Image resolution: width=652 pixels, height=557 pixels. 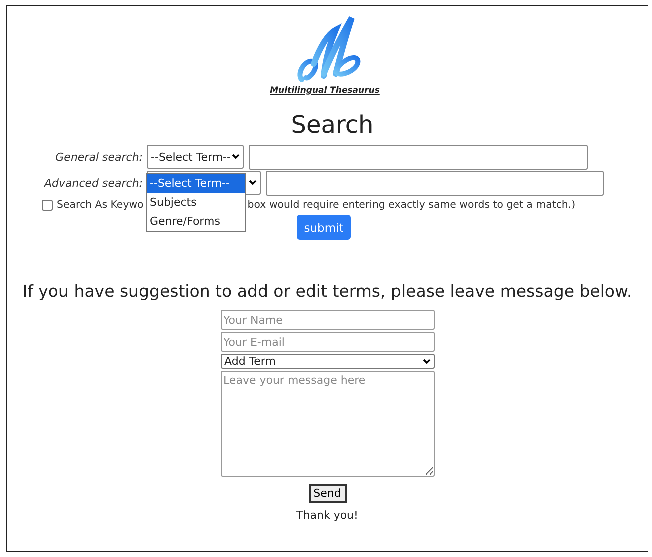 I want to click on field-label: General search:, so click(x=98, y=157).